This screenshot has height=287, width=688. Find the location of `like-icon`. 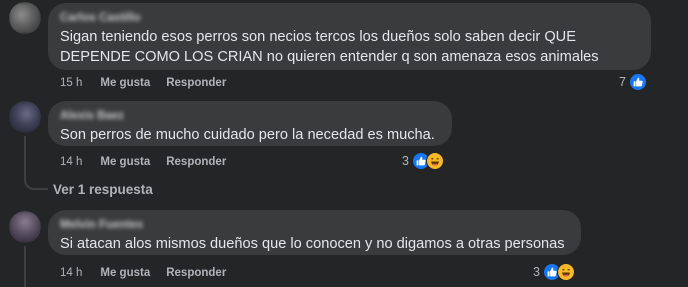

like-icon is located at coordinates (637, 82).